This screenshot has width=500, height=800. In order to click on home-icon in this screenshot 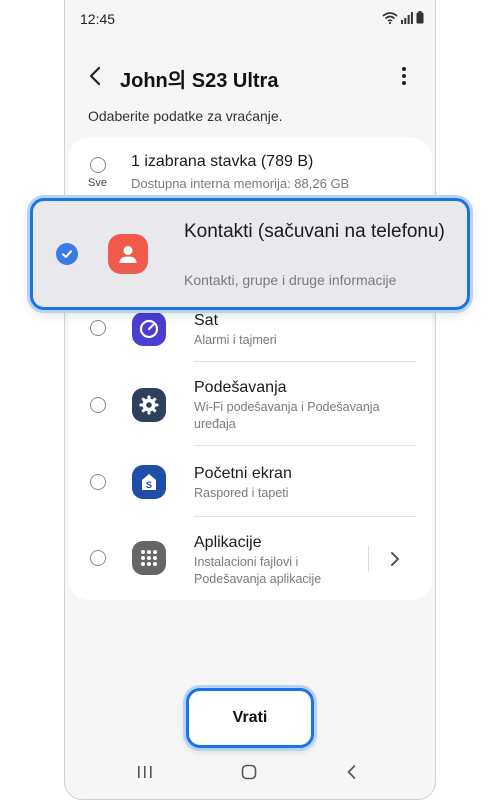, I will do `click(249, 772)`.